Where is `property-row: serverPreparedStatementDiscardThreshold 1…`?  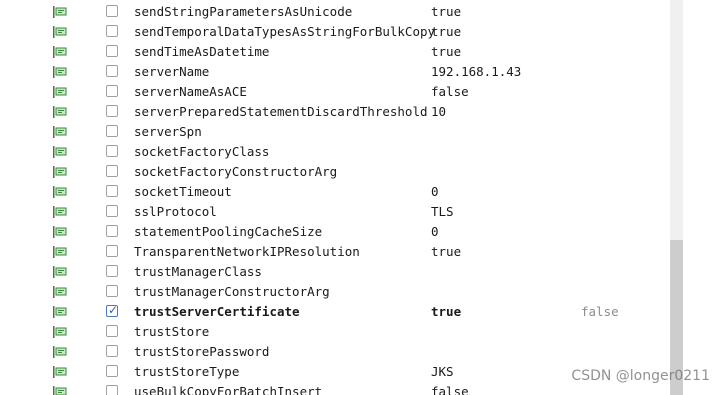
property-row: serverPreparedStatementDiscardThreshold 1… is located at coordinates (360, 112).